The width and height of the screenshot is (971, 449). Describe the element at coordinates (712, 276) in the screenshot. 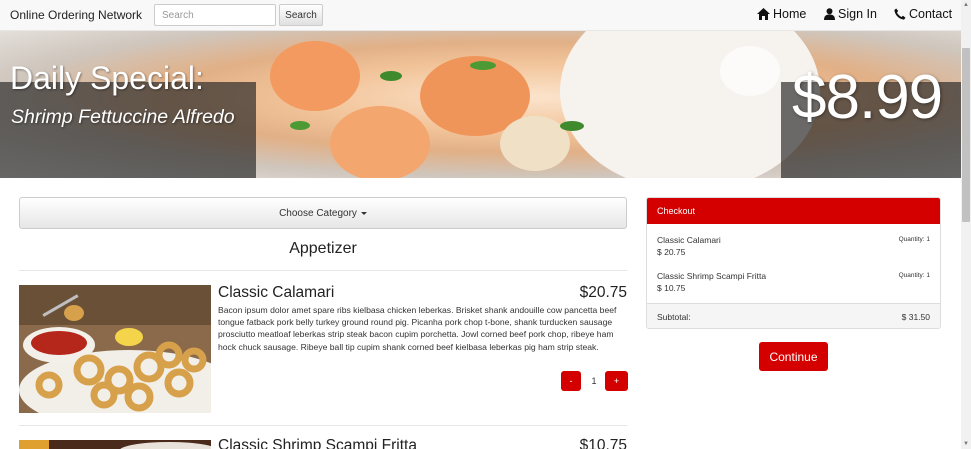

I see `cart-item-name: Classic Shrimp Scampi Fritta` at that location.